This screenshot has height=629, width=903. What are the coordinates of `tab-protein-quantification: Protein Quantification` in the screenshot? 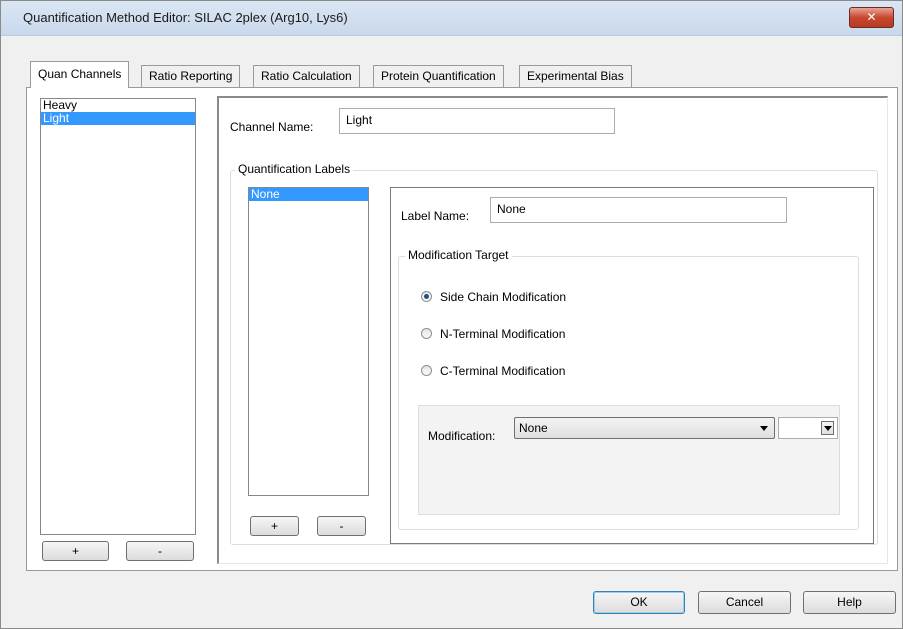 It's located at (438, 76).